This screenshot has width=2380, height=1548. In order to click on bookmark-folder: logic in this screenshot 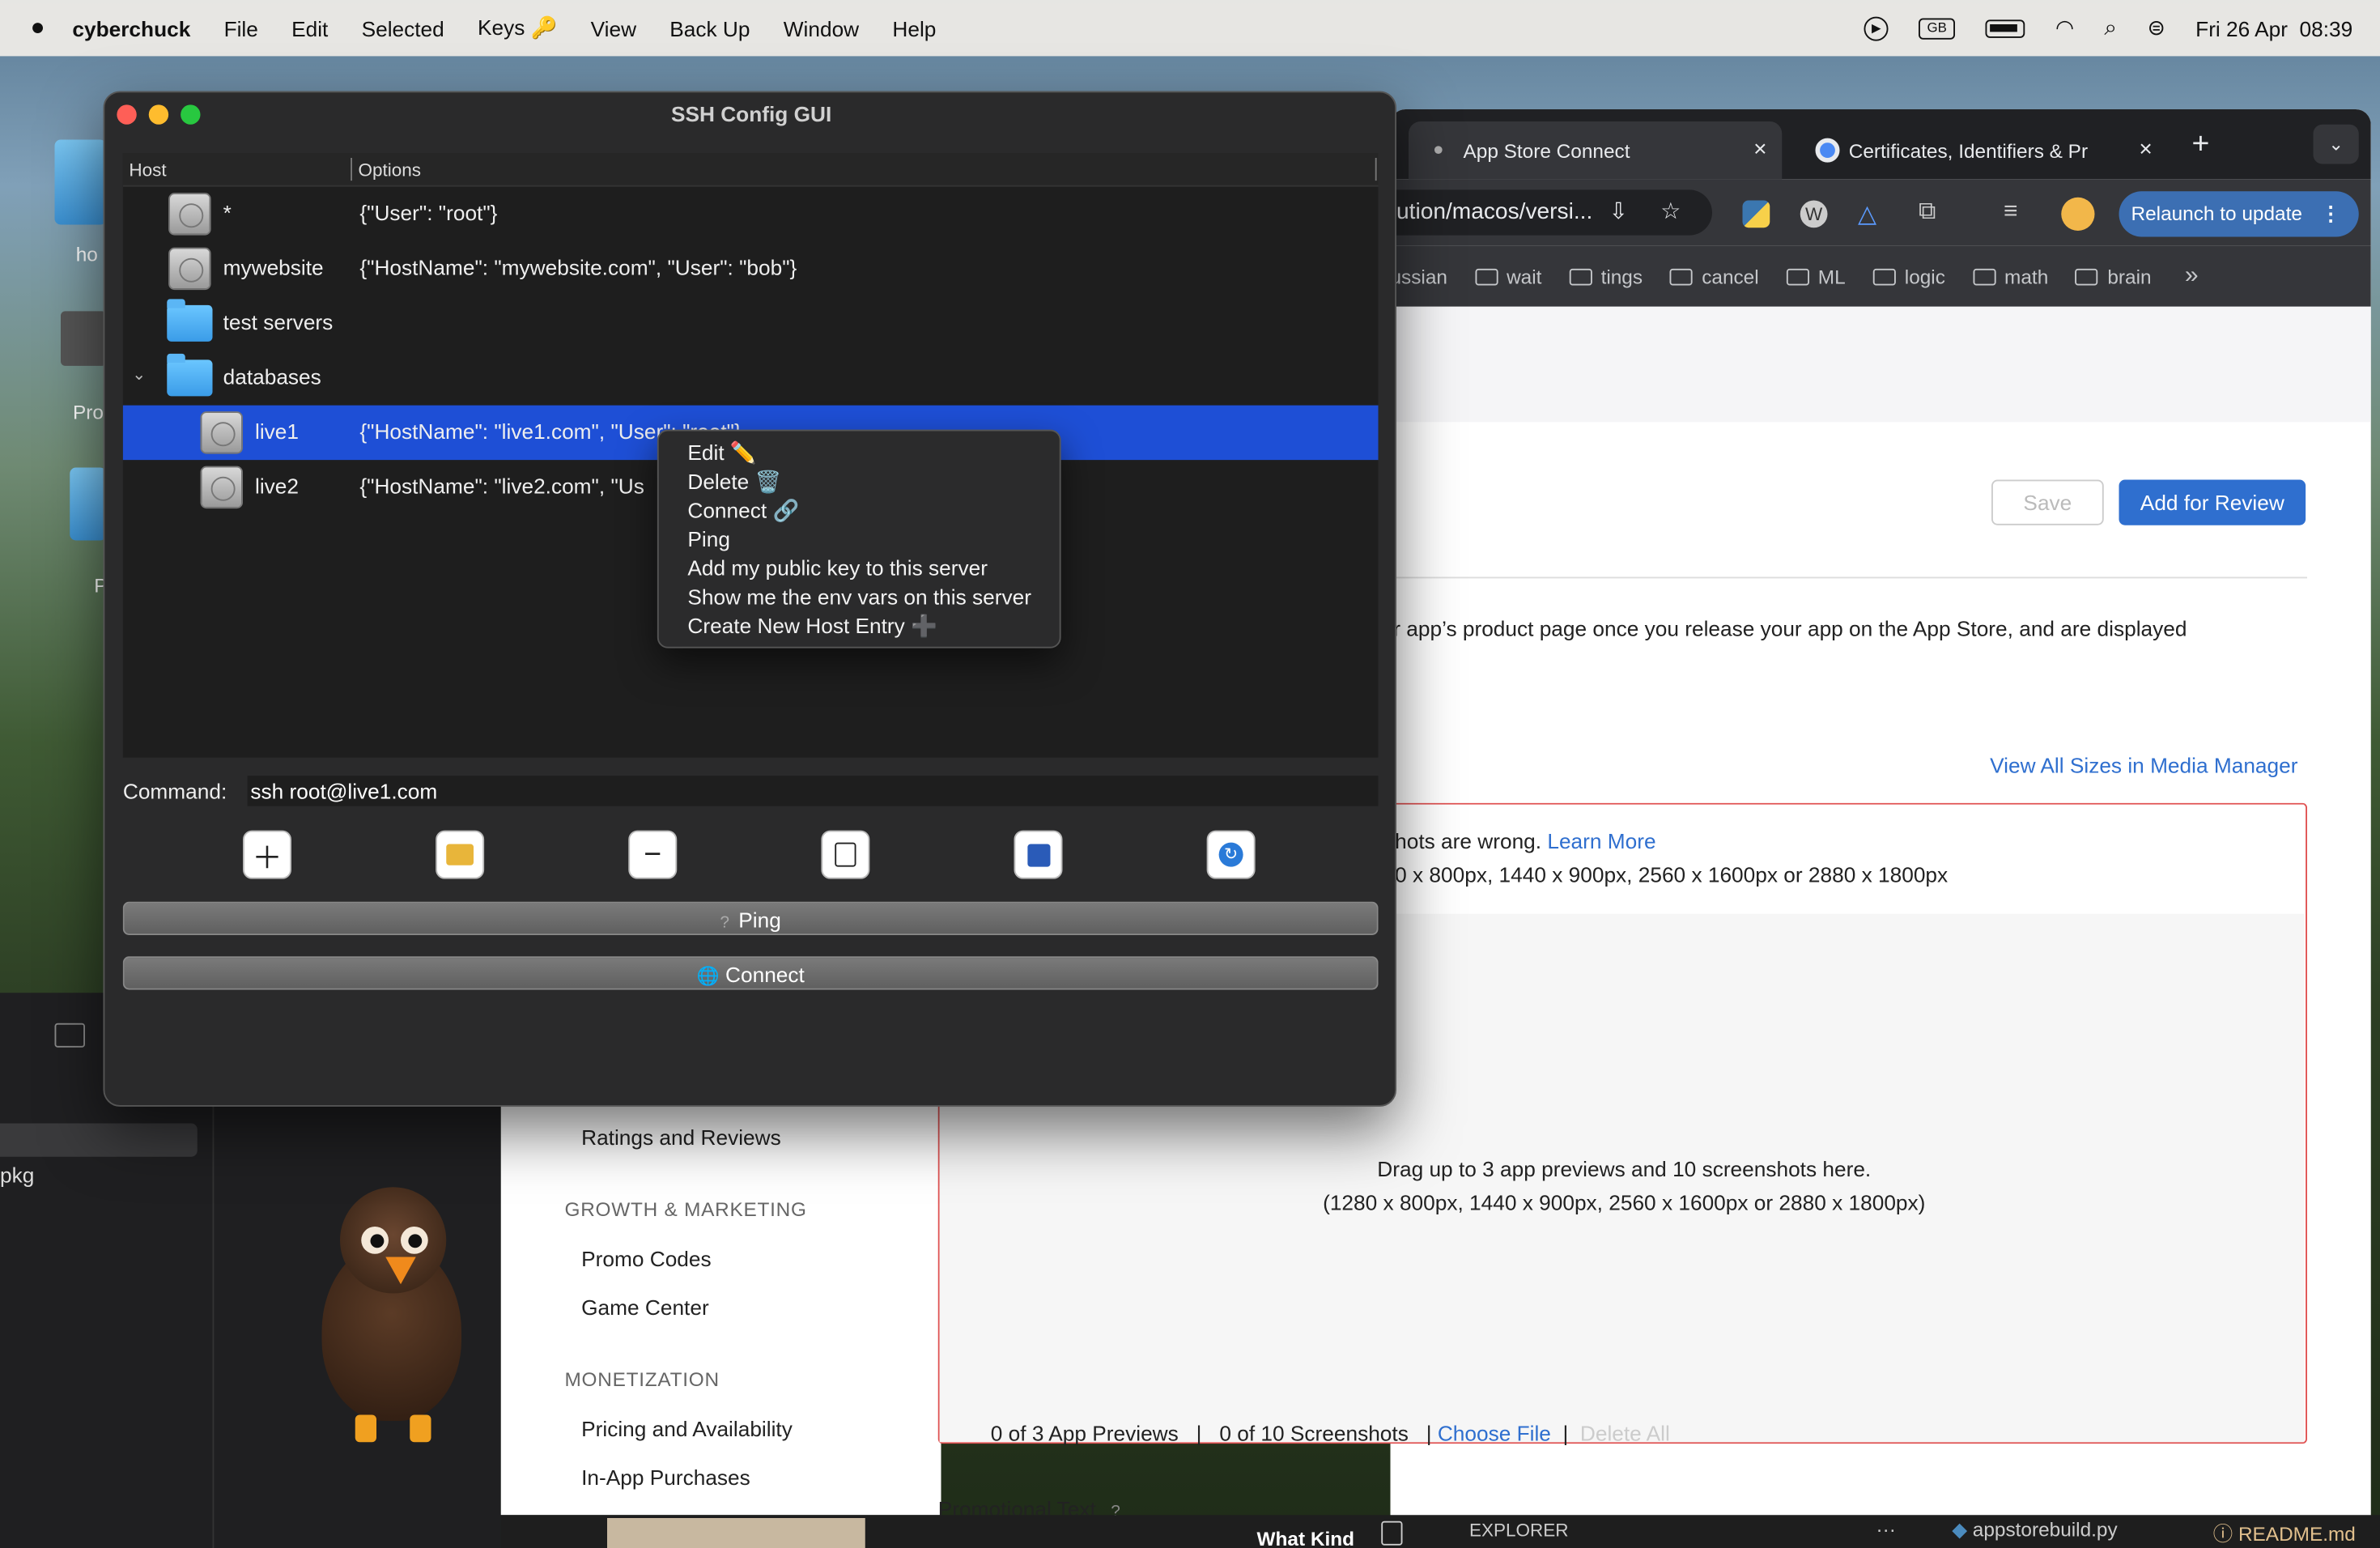, I will do `click(1908, 276)`.